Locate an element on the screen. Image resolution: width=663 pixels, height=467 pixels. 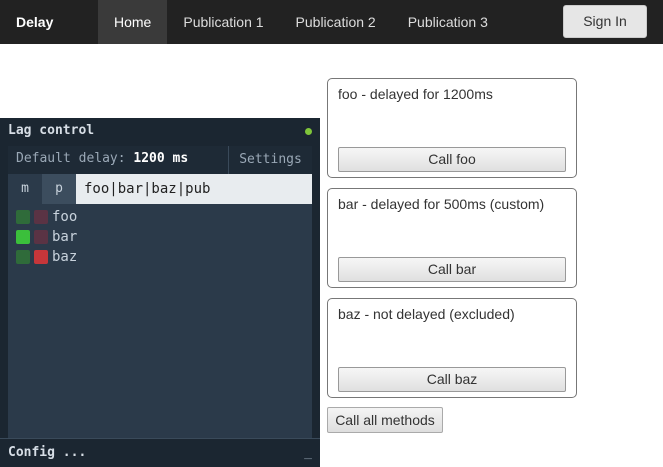
status-dot-icon is located at coordinates (308, 131).